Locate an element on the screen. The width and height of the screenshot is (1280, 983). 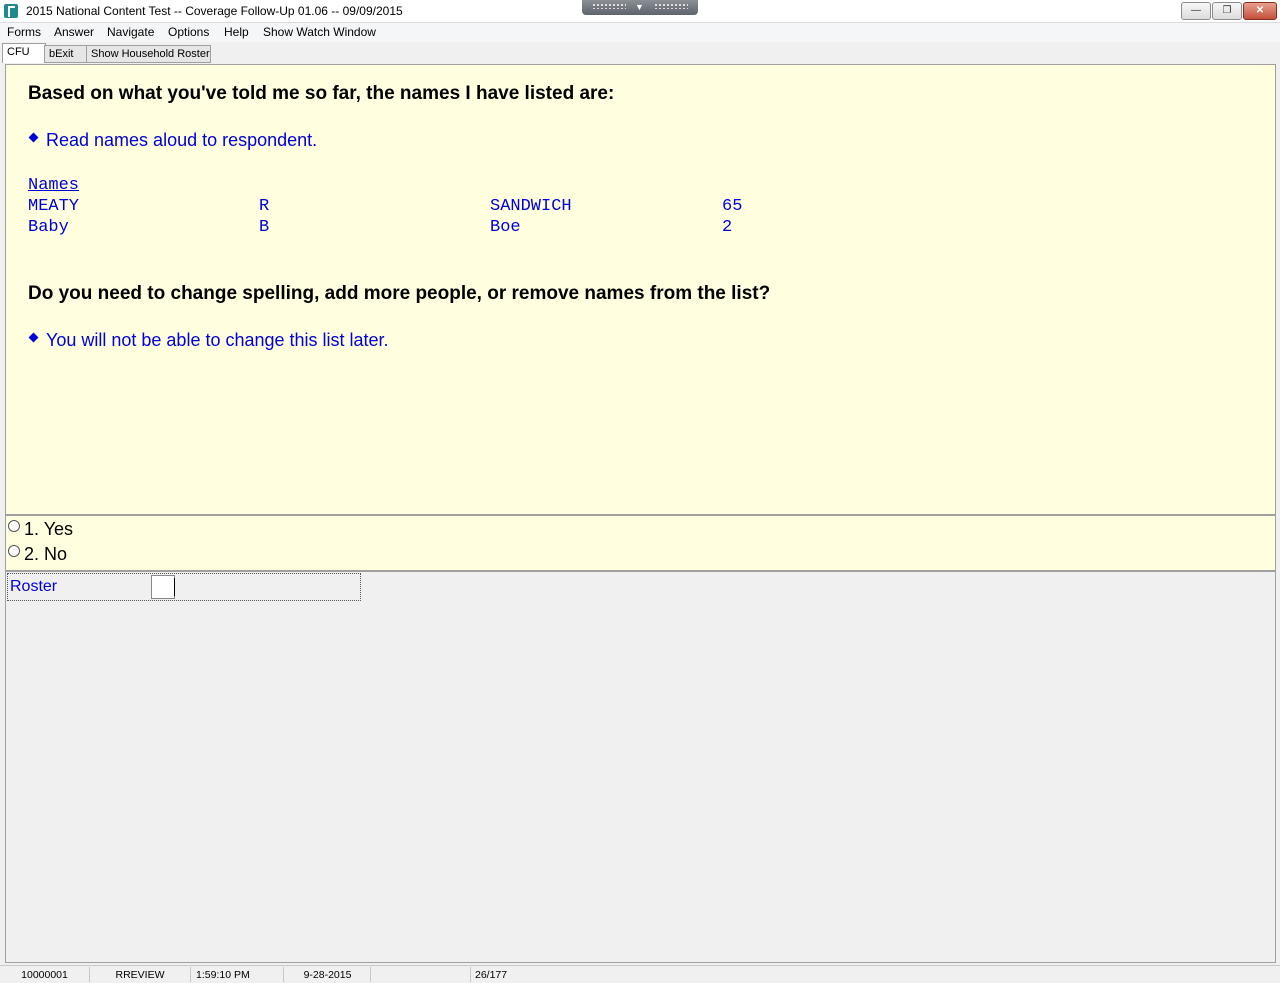
menu-answer: Answer is located at coordinates (74, 32).